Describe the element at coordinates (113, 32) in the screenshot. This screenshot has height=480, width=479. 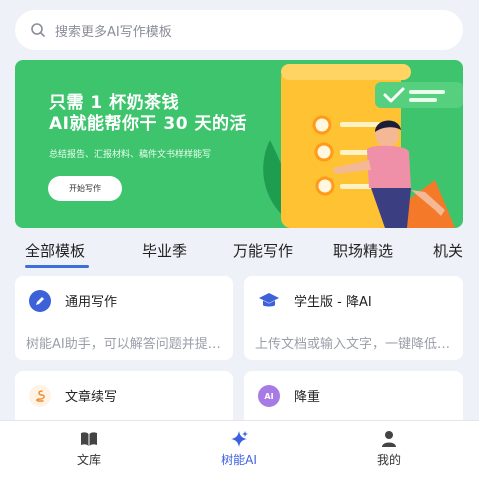
I see `search-placeholder: 搜索更多AI写作模板` at that location.